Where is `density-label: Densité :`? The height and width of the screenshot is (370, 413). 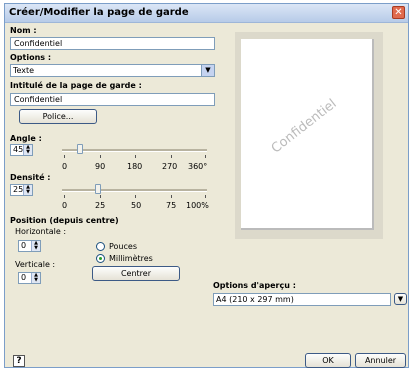 density-label: Densité : is located at coordinates (30, 177).